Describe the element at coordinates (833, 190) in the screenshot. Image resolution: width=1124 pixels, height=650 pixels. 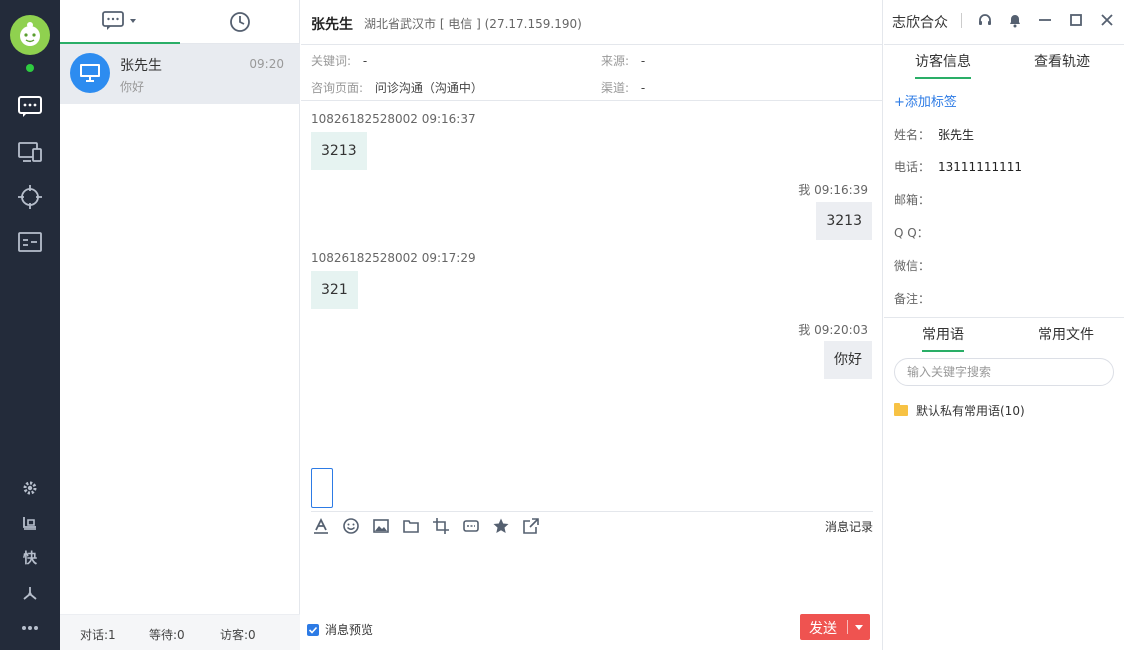
I see `message-meta: 我 09:16:39` at that location.